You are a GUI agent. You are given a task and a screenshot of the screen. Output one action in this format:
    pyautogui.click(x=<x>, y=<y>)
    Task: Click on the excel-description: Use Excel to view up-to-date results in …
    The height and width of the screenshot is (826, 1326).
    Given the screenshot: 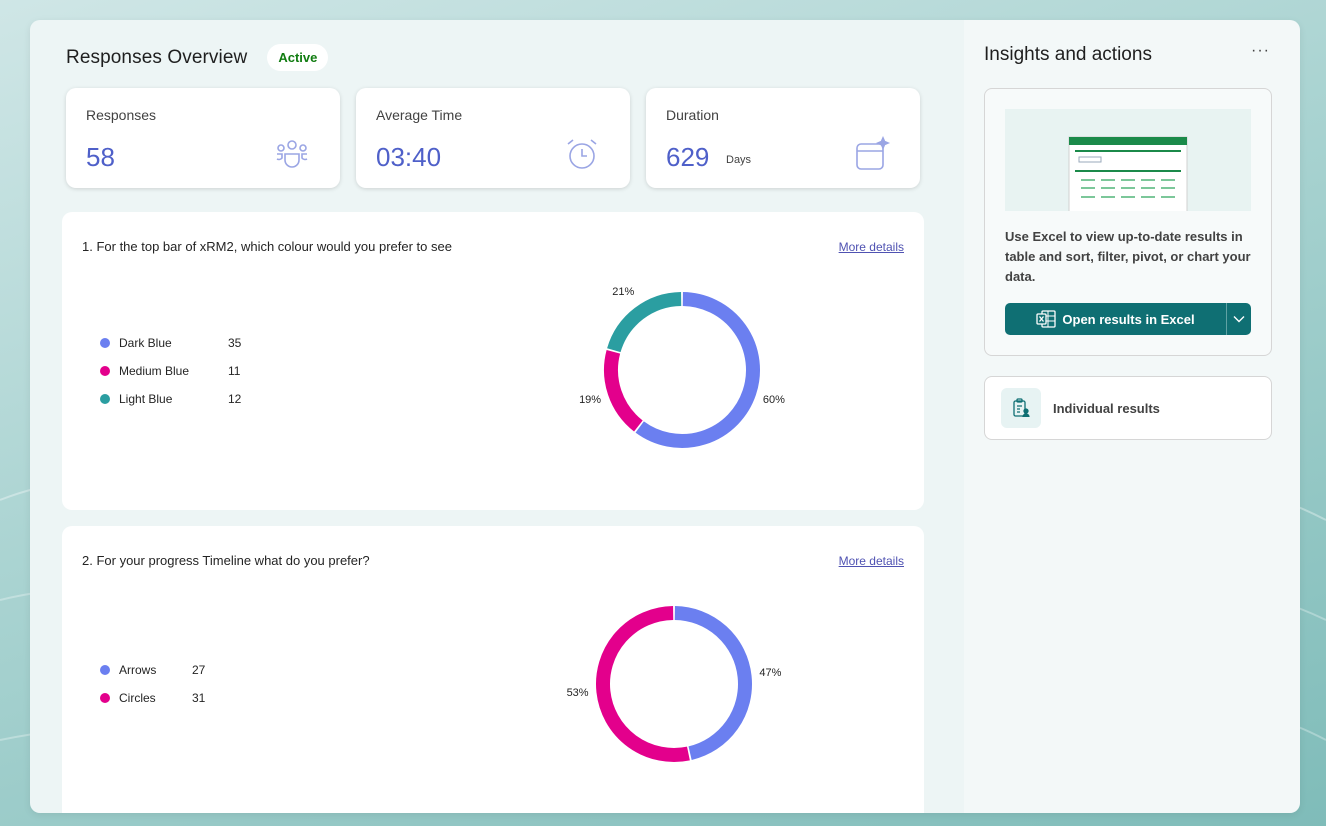 What is the action you would take?
    pyautogui.click(x=1128, y=256)
    